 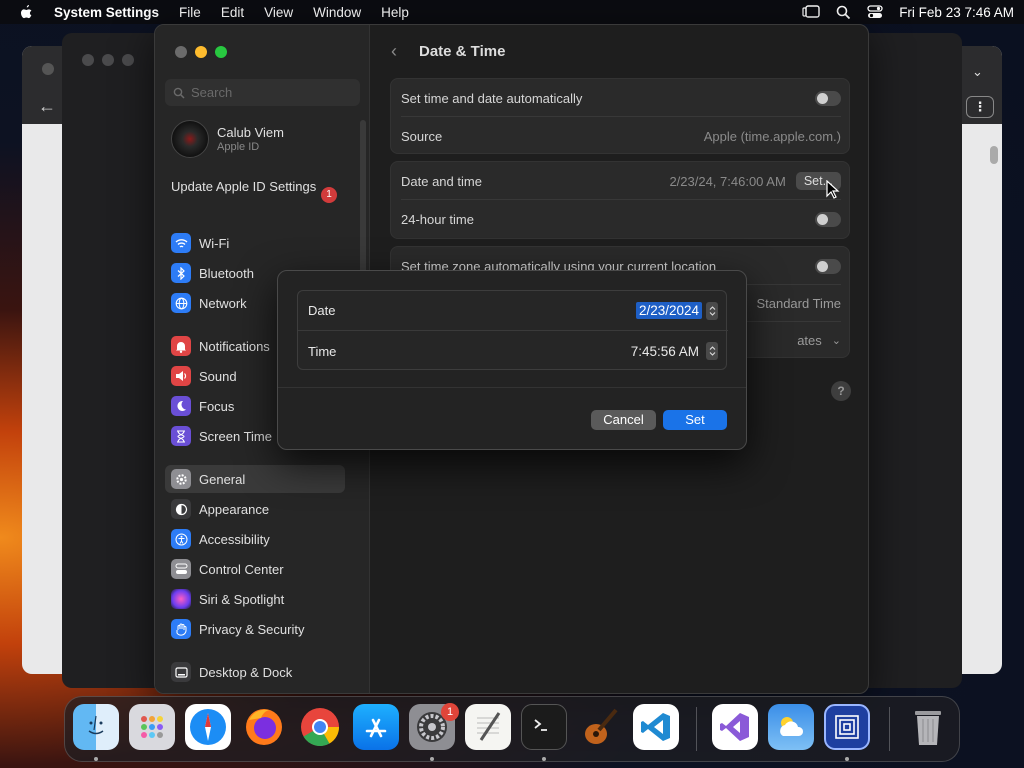 I want to click on hour24-row: 24-hour time, so click(x=621, y=219).